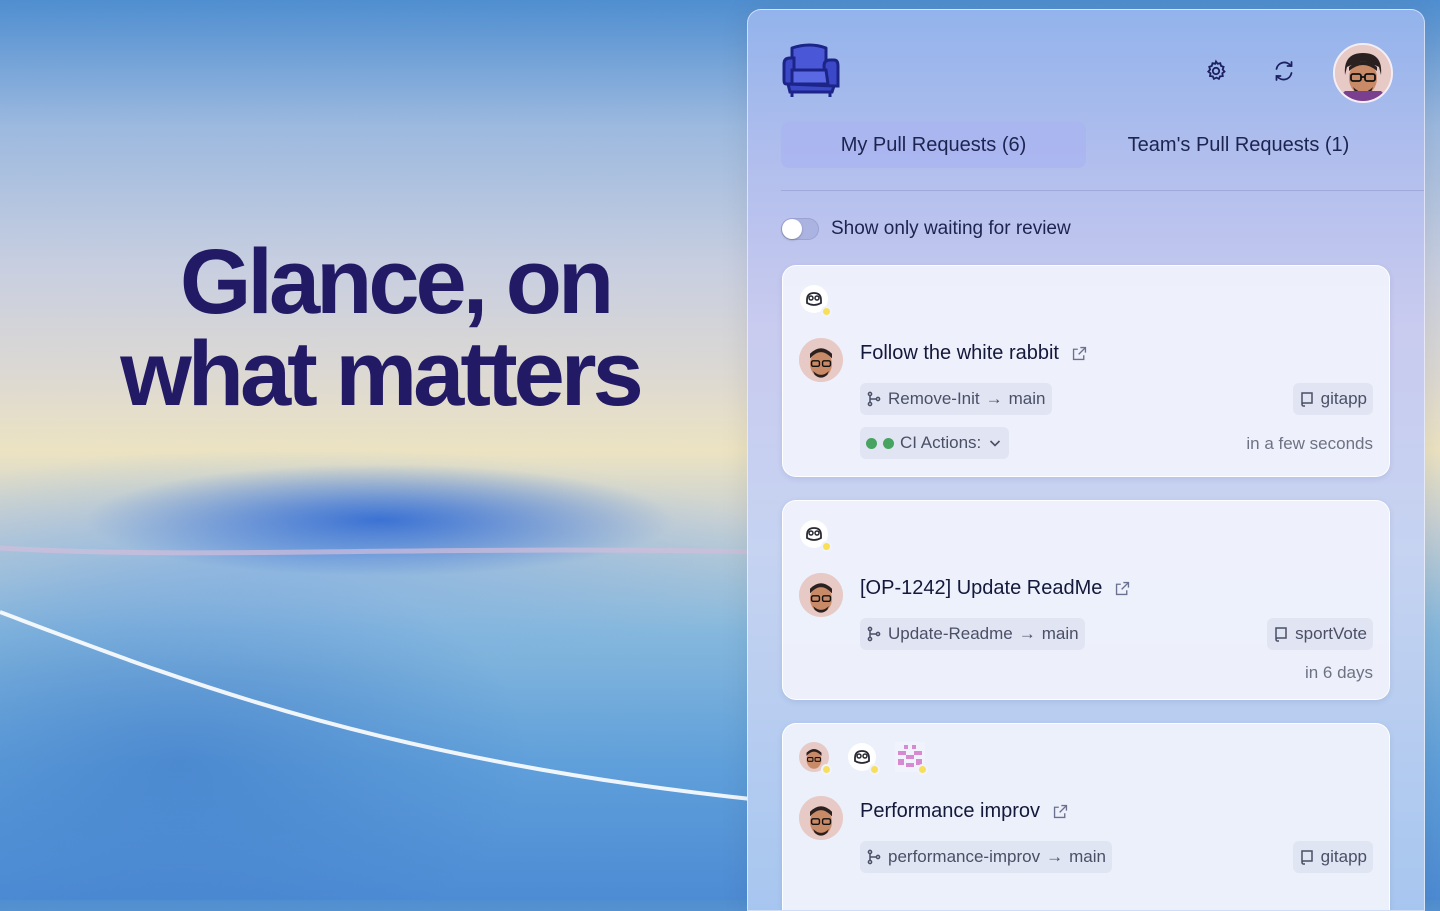 The height and width of the screenshot is (911, 1440). What do you see at coordinates (380, 673) in the screenshot?
I see `background-wave` at bounding box center [380, 673].